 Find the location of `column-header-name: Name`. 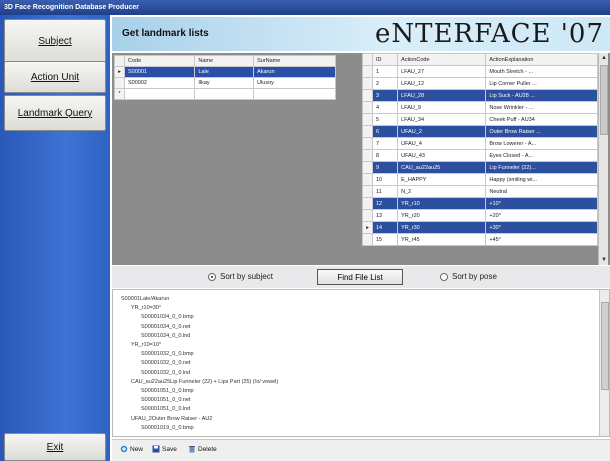

column-header-name: Name is located at coordinates (224, 61).